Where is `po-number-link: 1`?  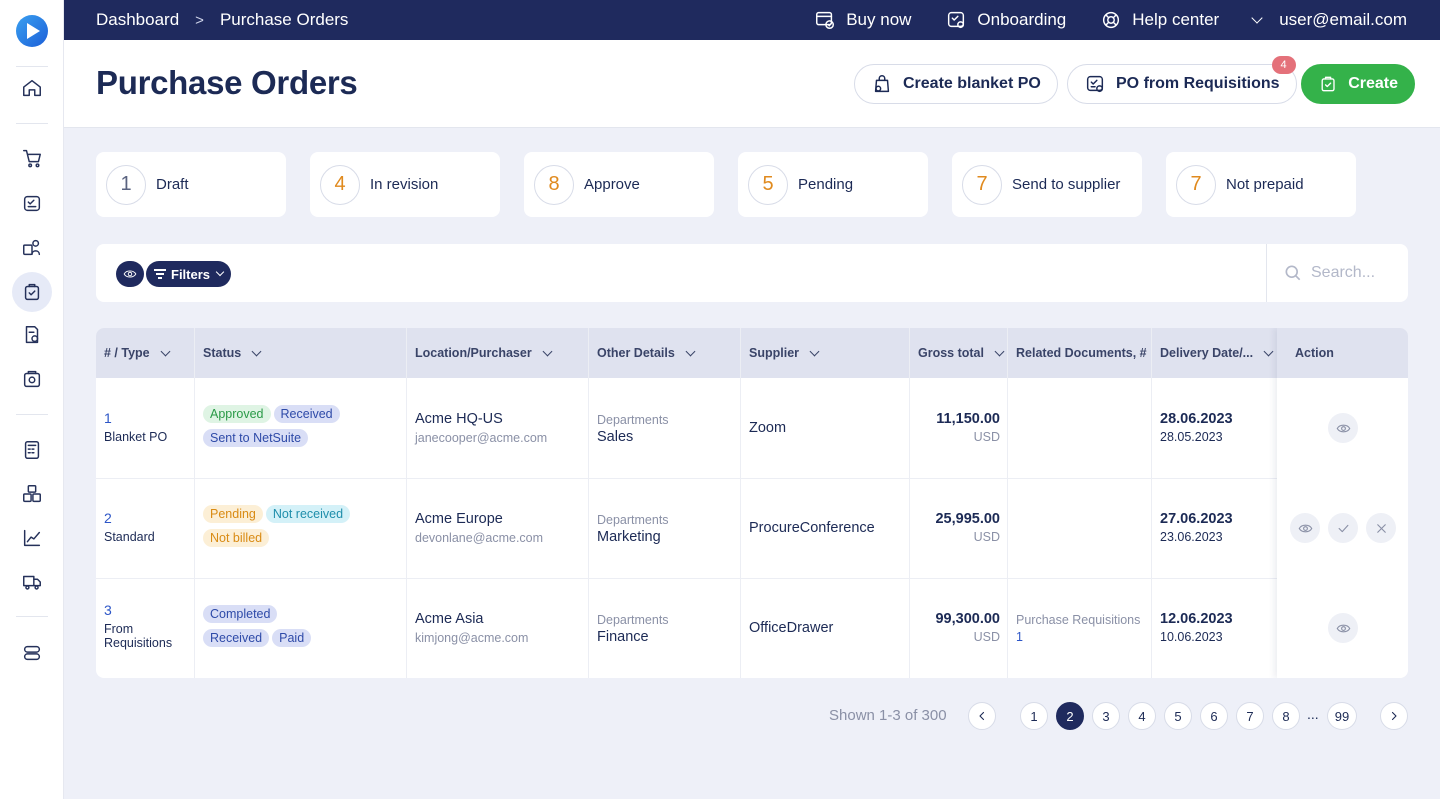 po-number-link: 1 is located at coordinates (135, 418).